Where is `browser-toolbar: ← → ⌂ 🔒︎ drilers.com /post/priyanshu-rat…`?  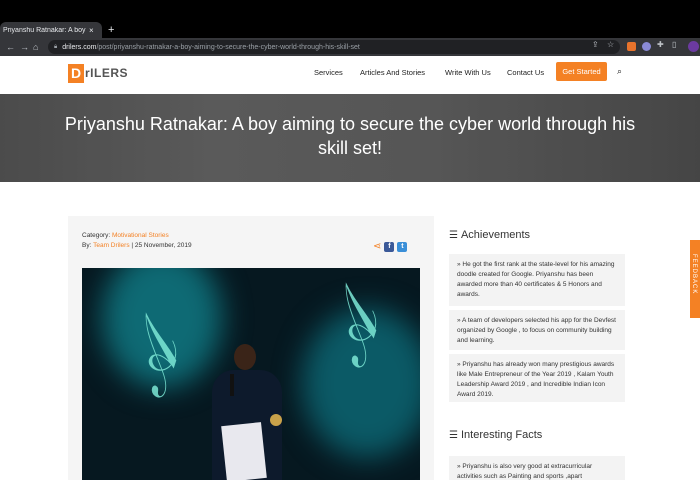
browser-toolbar: ← → ⌂ 🔒︎ drilers.com /post/priyanshu-rat… is located at coordinates (350, 47).